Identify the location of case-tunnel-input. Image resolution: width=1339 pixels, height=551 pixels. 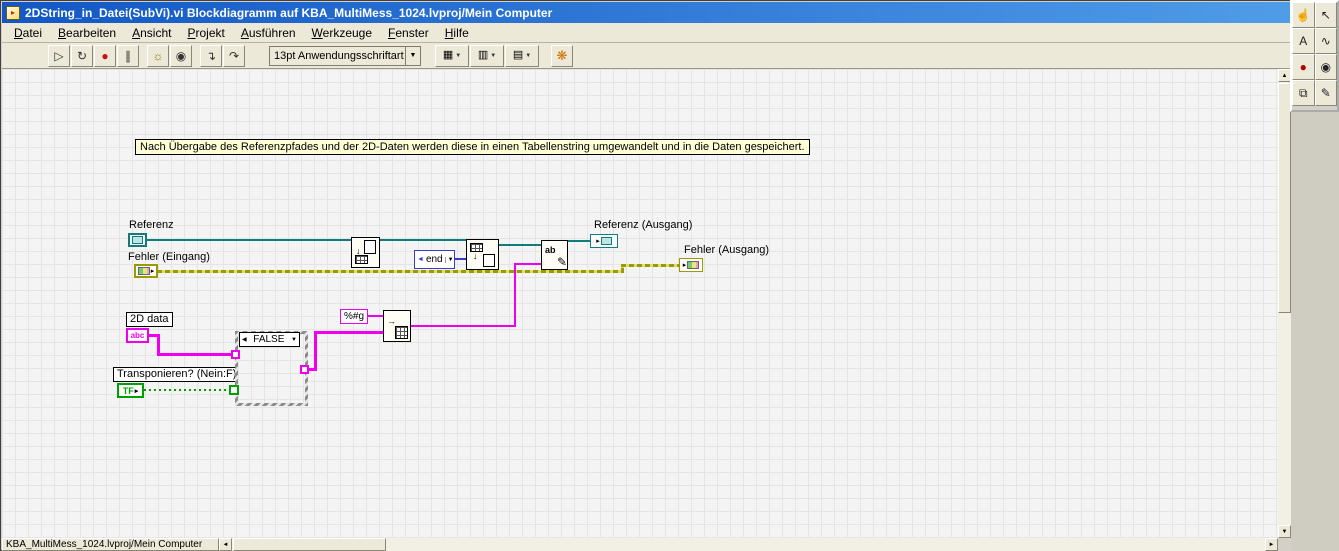
(235, 354).